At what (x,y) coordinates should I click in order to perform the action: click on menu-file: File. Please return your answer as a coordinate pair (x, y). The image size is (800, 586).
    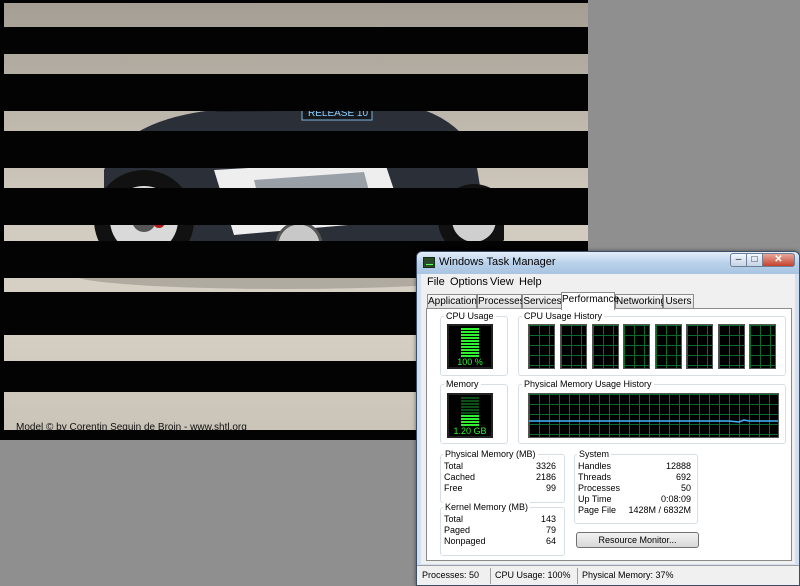
    Looking at the image, I should click on (436, 282).